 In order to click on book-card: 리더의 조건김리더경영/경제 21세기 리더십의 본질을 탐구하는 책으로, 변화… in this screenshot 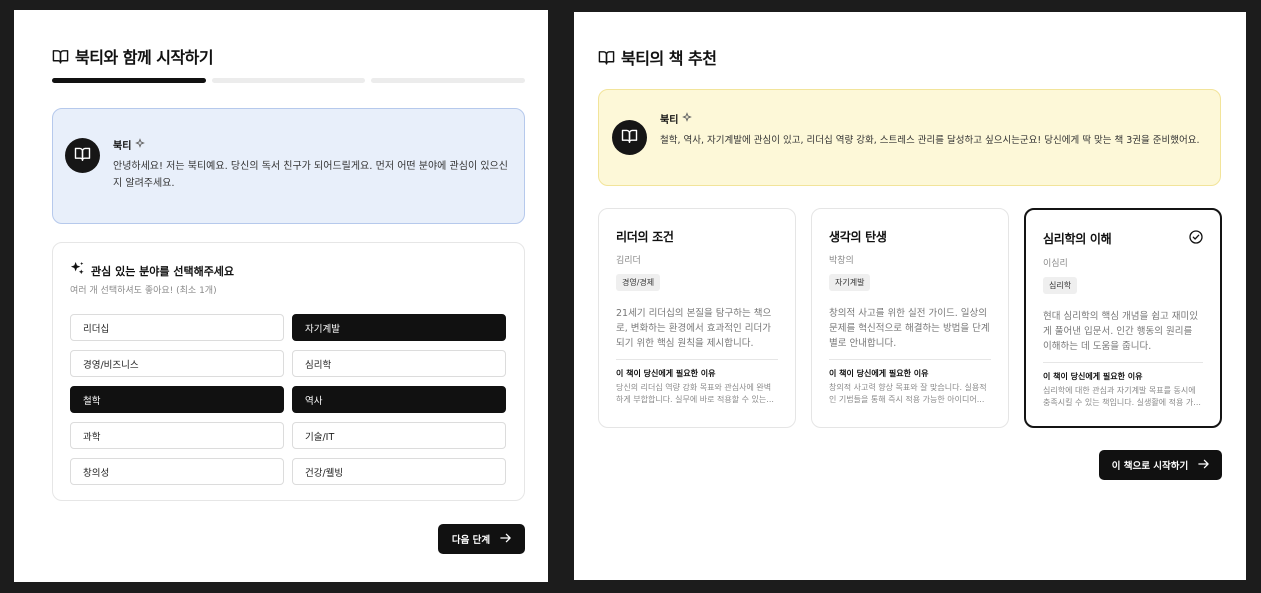, I will do `click(697, 318)`.